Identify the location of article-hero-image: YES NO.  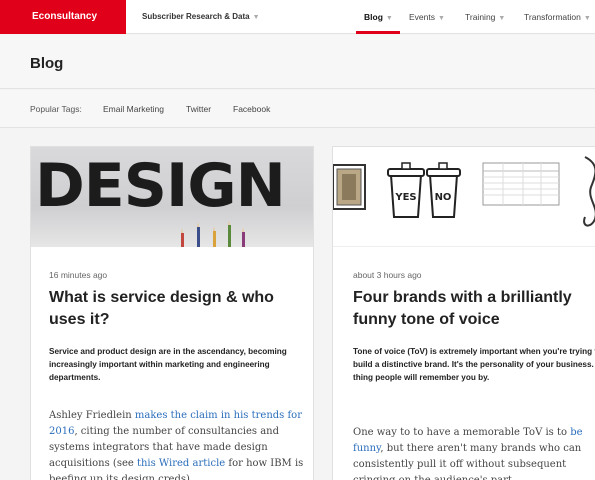
(464, 197).